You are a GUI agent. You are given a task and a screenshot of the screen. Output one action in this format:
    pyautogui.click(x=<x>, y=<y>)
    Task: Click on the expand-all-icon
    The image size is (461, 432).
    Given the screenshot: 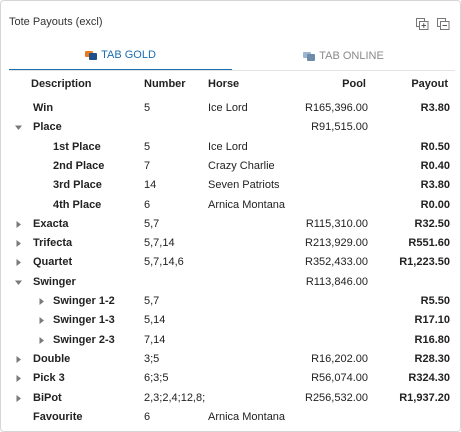 What is the action you would take?
    pyautogui.click(x=422, y=24)
    